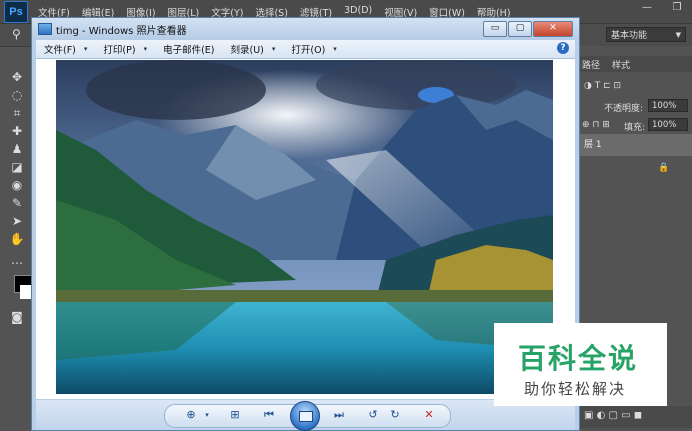 Image resolution: width=692 pixels, height=431 pixels. What do you see at coordinates (45, 29) in the screenshot?
I see `photo-viewer-icon` at bounding box center [45, 29].